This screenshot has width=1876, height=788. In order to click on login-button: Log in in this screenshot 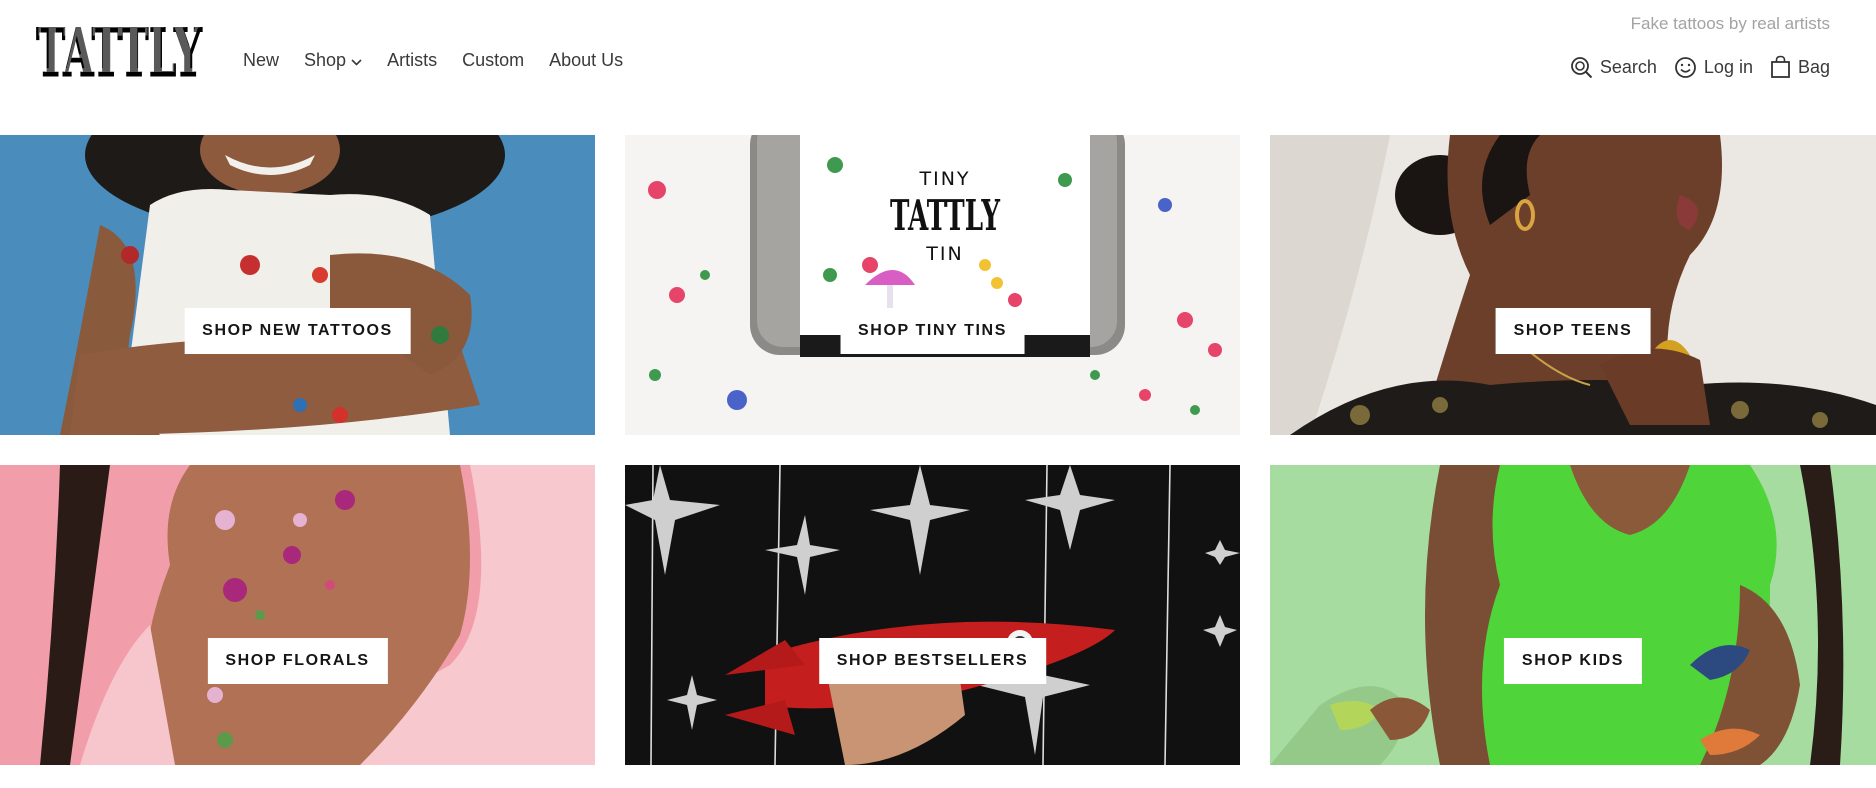, I will do `click(1713, 67)`.